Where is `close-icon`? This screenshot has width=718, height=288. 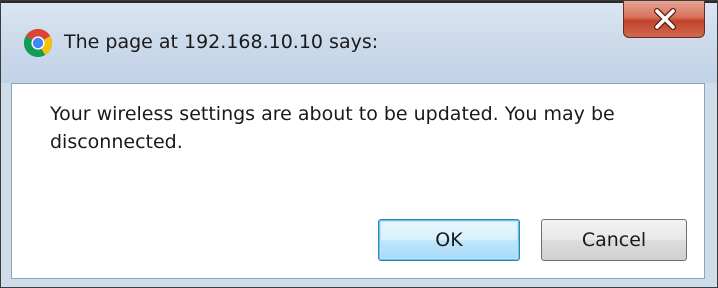 close-icon is located at coordinates (665, 19).